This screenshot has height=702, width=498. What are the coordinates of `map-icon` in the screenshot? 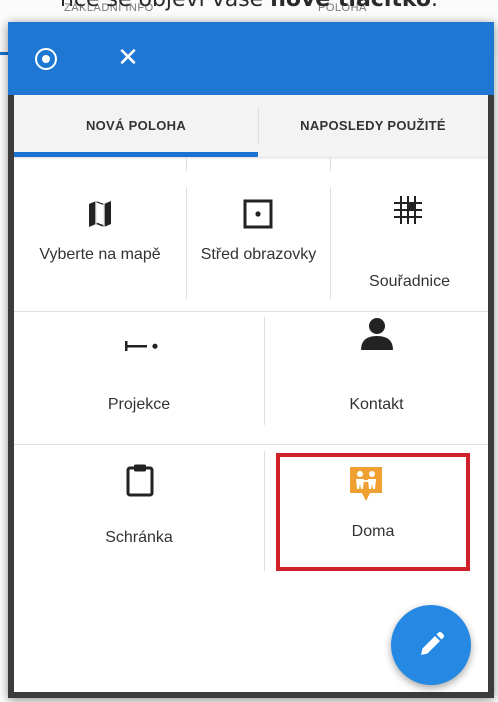 It's located at (100, 214).